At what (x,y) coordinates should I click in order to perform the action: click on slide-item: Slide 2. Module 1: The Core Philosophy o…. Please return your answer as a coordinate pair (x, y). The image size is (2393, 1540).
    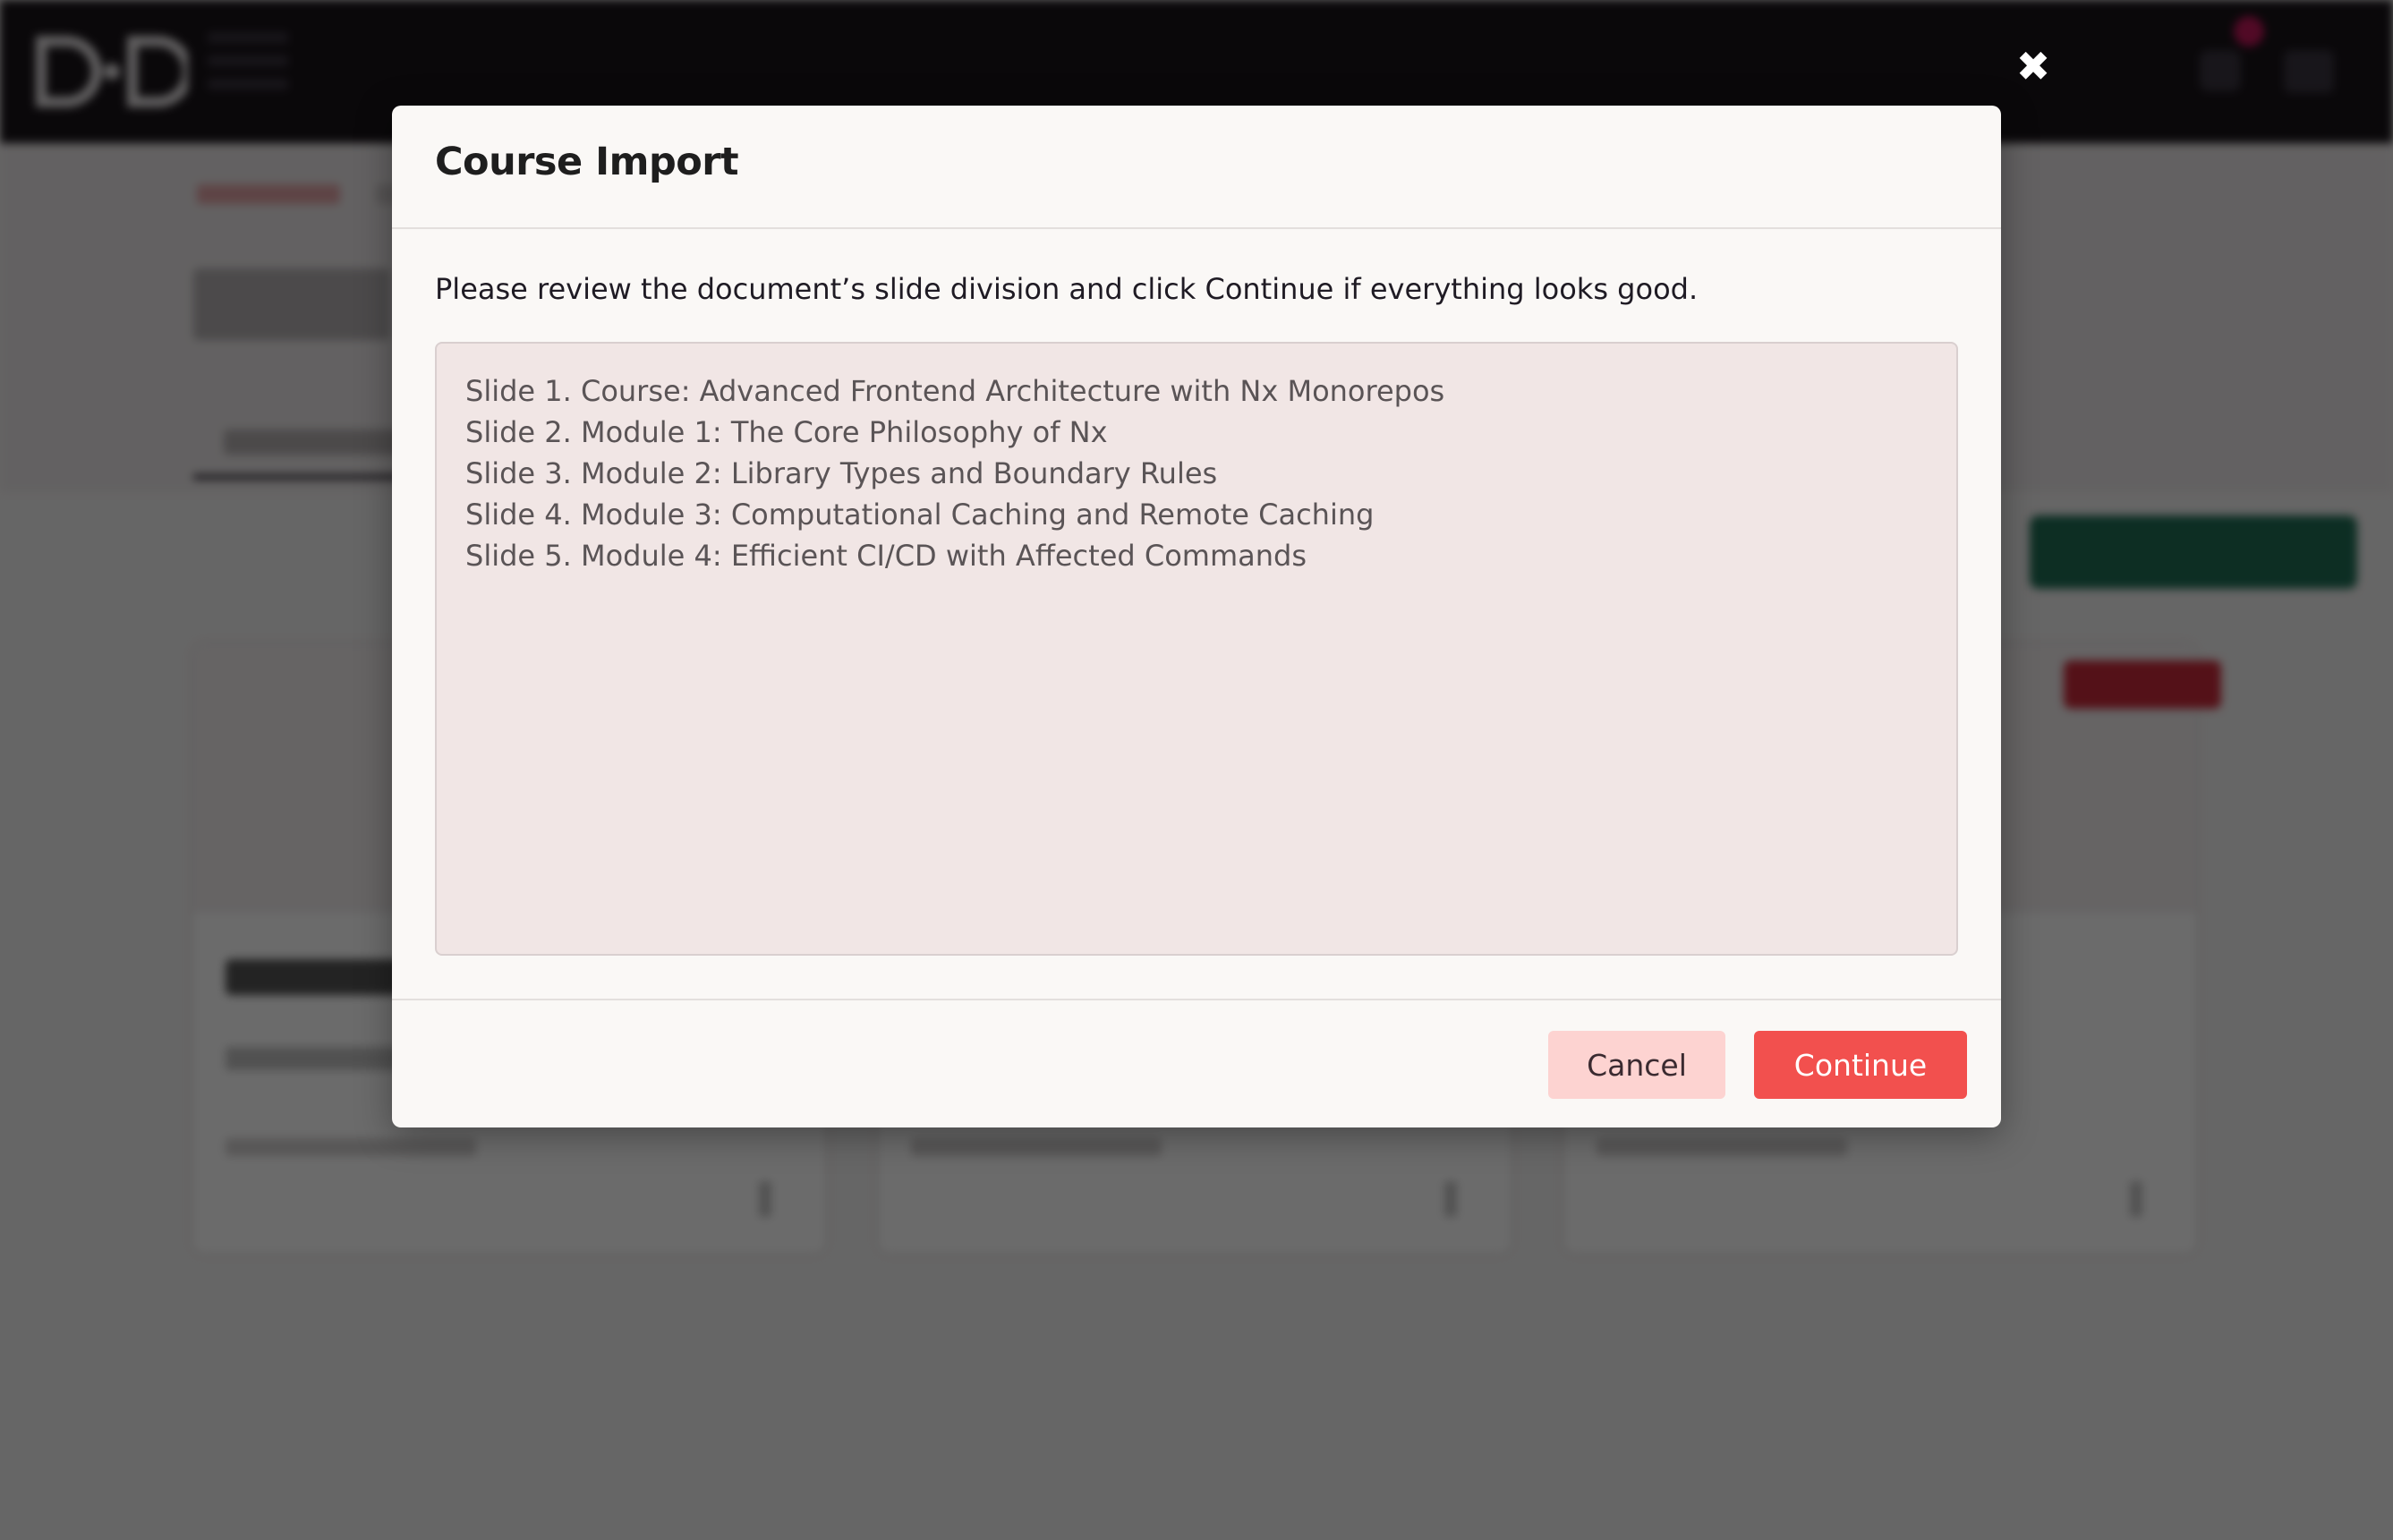
    Looking at the image, I should click on (786, 432).